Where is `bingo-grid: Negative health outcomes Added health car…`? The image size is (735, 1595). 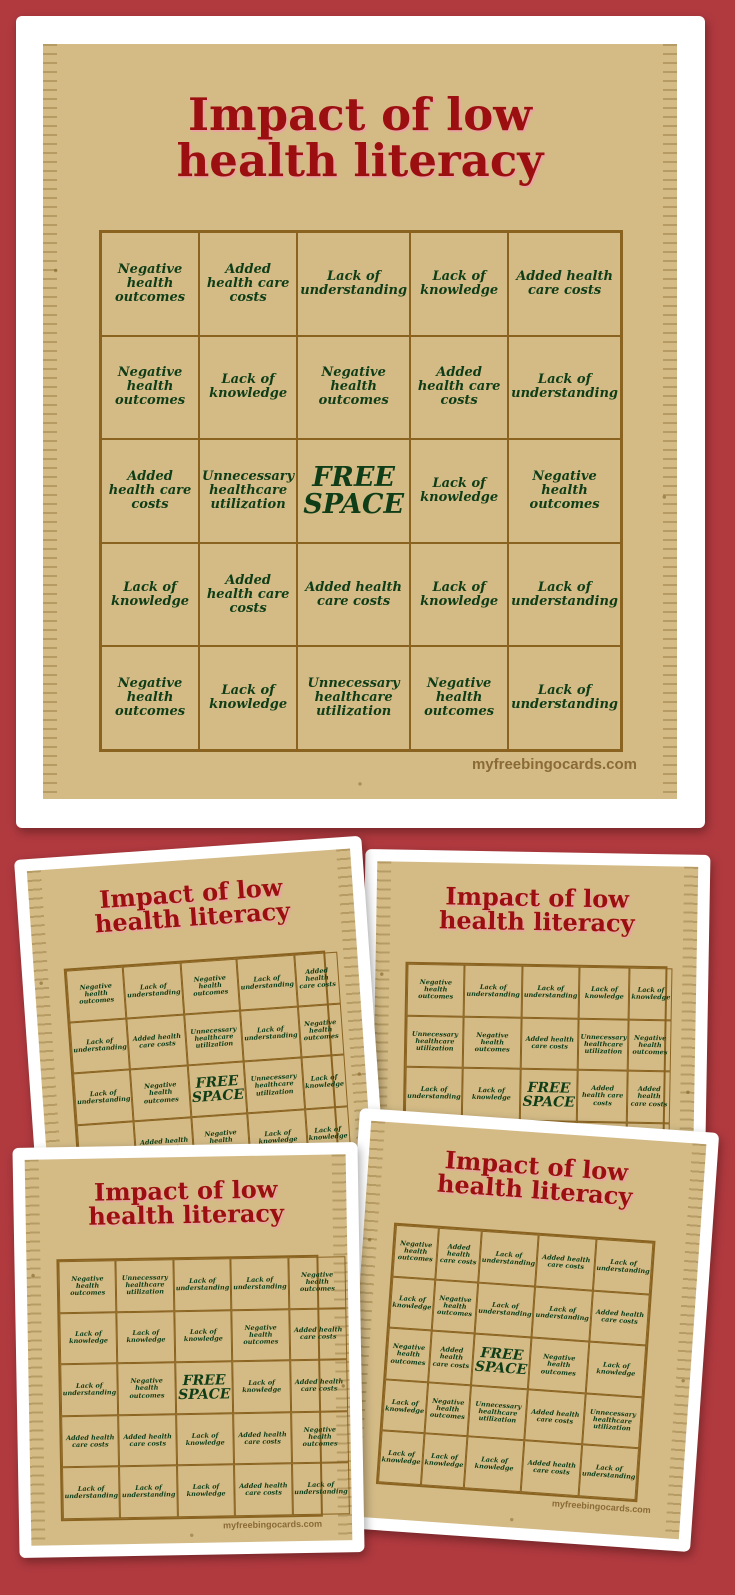
bingo-grid: Negative health outcomes Added health car… is located at coordinates (515, 1362).